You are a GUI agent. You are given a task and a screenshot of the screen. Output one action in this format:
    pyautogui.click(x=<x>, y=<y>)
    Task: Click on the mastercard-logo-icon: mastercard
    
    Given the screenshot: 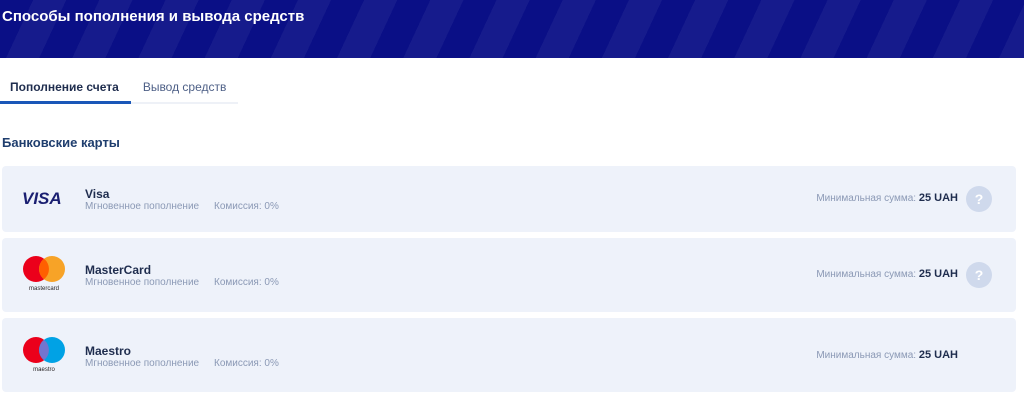 What is the action you would take?
    pyautogui.click(x=45, y=271)
    